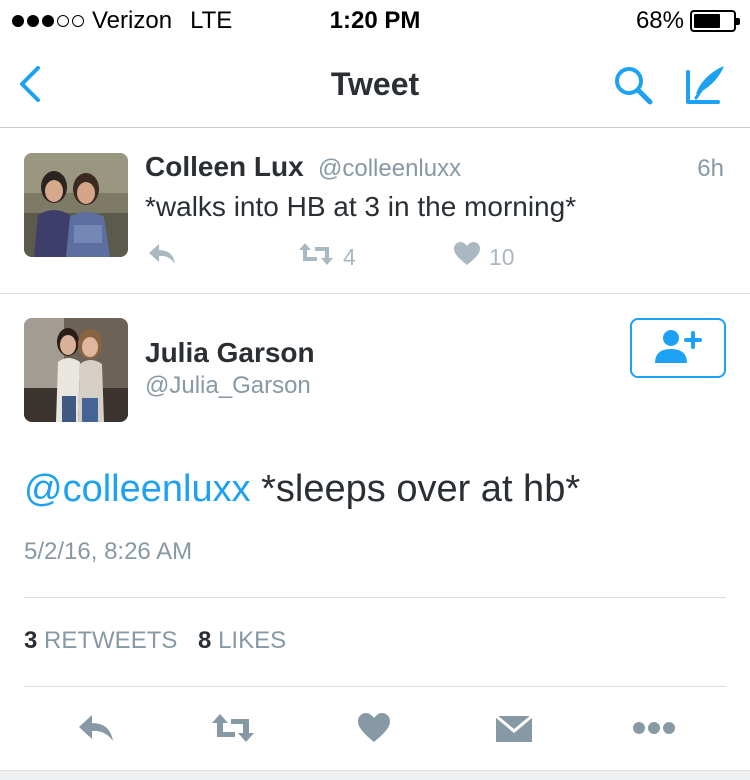  What do you see at coordinates (31, 640) in the screenshot?
I see `retweets-count: 3` at bounding box center [31, 640].